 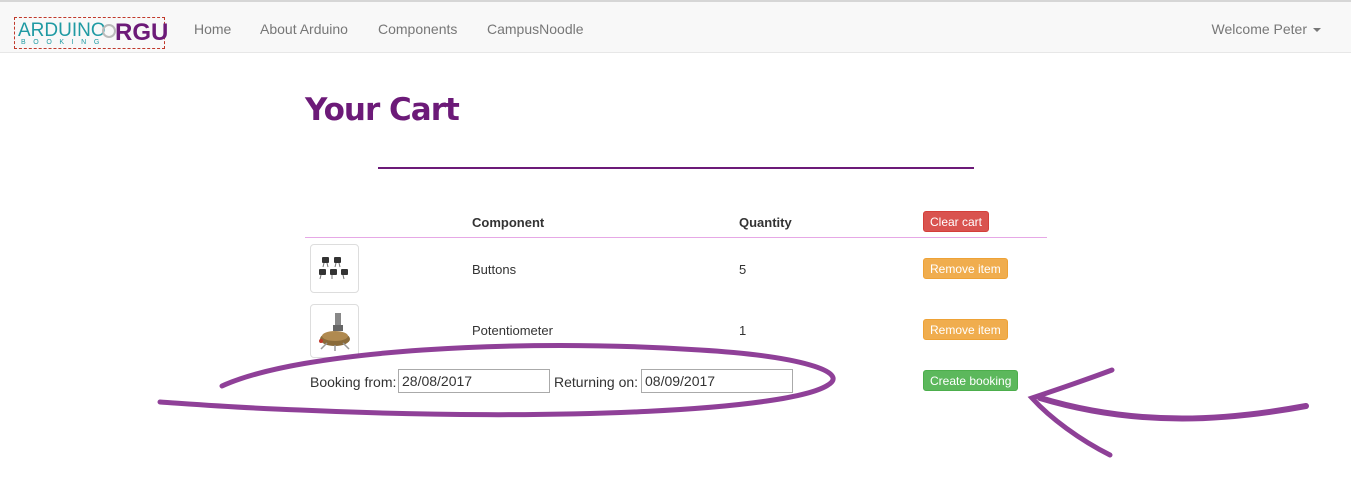 What do you see at coordinates (535, 29) in the screenshot?
I see `nav-campusnoodle: CampusNoodle` at bounding box center [535, 29].